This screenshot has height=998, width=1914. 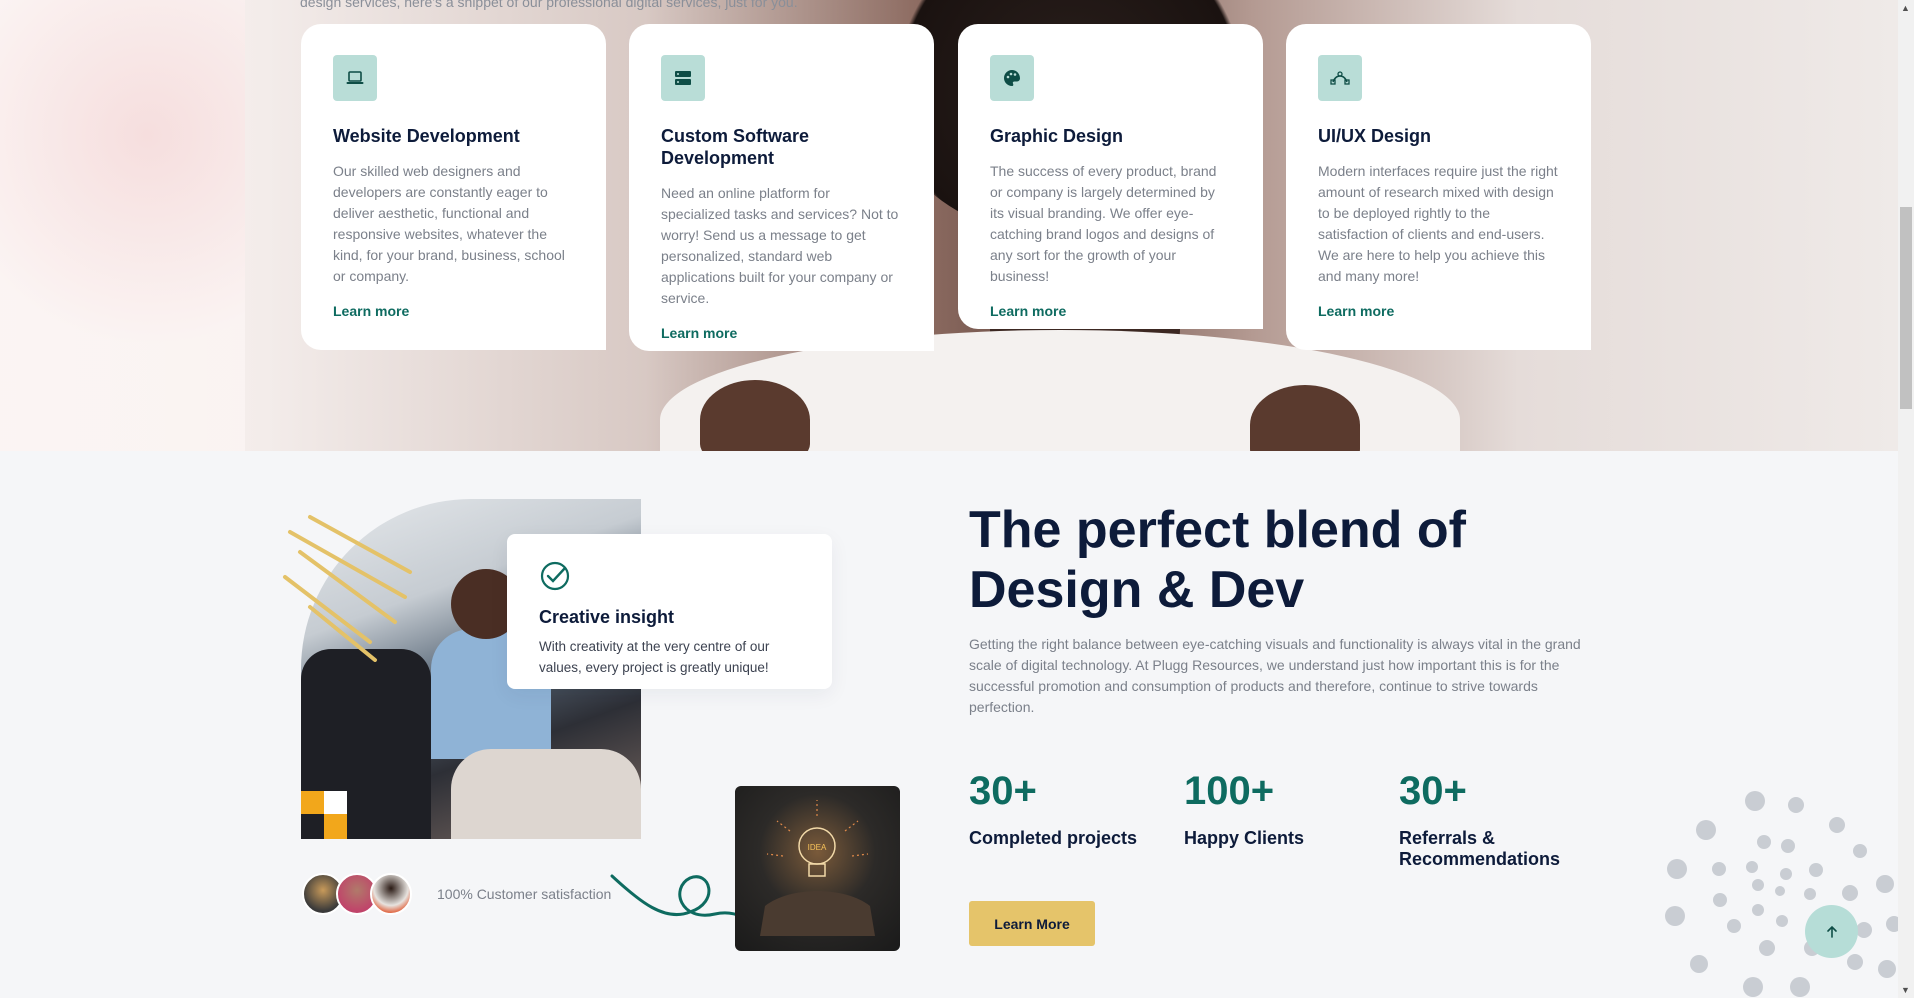 I want to click on arrow-up-icon, so click(x=1831, y=931).